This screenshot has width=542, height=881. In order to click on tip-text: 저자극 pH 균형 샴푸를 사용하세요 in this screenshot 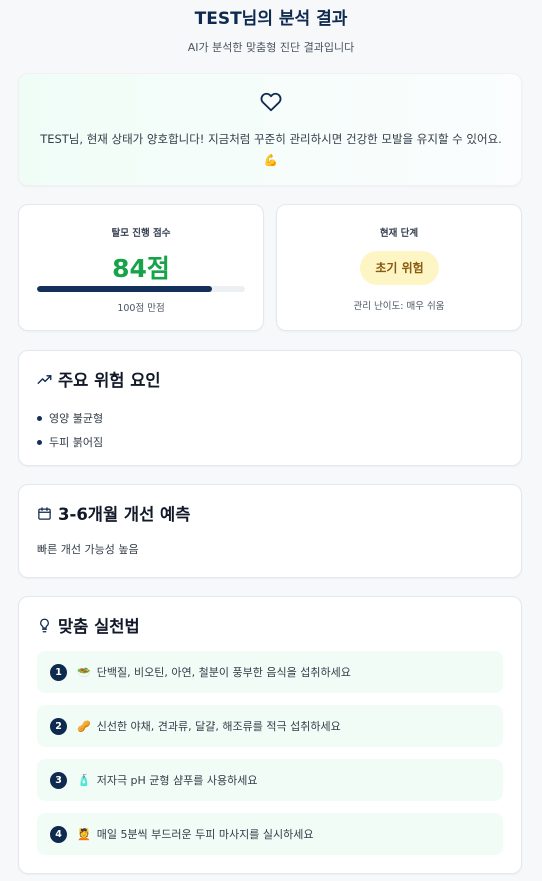, I will do `click(177, 780)`.